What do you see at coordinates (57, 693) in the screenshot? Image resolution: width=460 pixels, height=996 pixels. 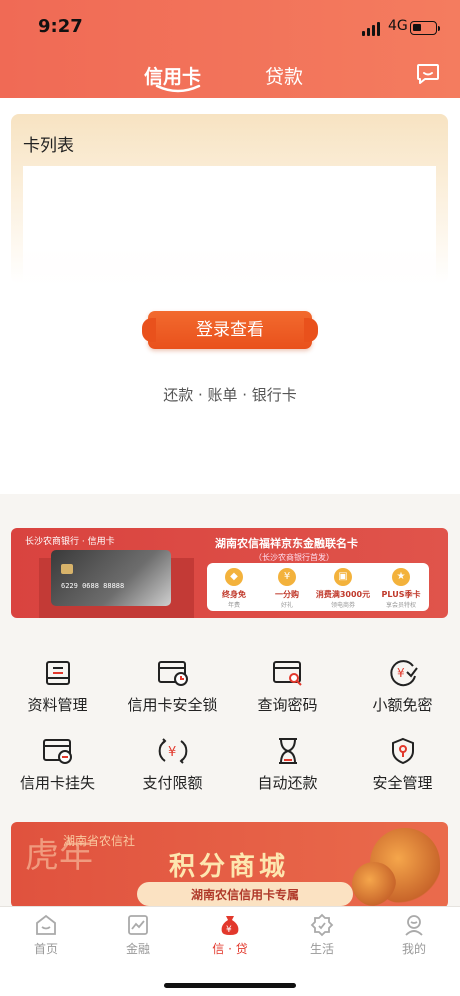 I see `service-profile-management: 资料管理` at bounding box center [57, 693].